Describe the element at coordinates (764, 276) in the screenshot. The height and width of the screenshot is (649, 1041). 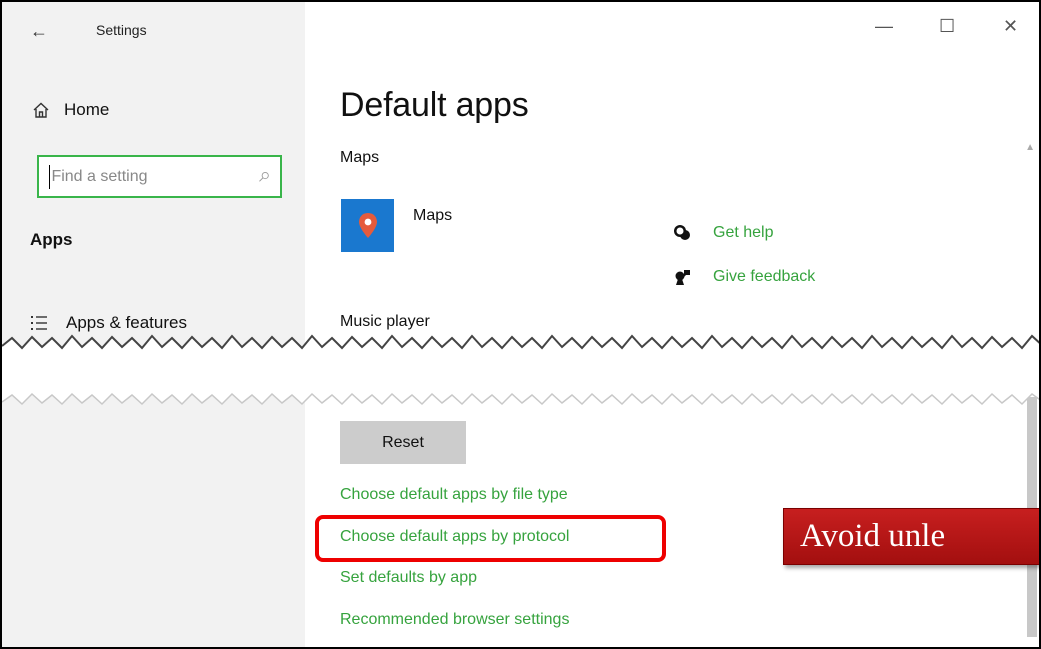
I see `link-label: Give feedback` at that location.